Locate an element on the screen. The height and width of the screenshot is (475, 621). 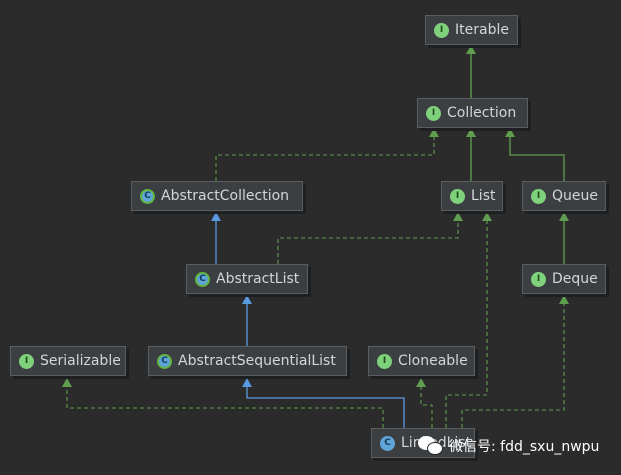
node-label: Cloneable is located at coordinates (433, 361).